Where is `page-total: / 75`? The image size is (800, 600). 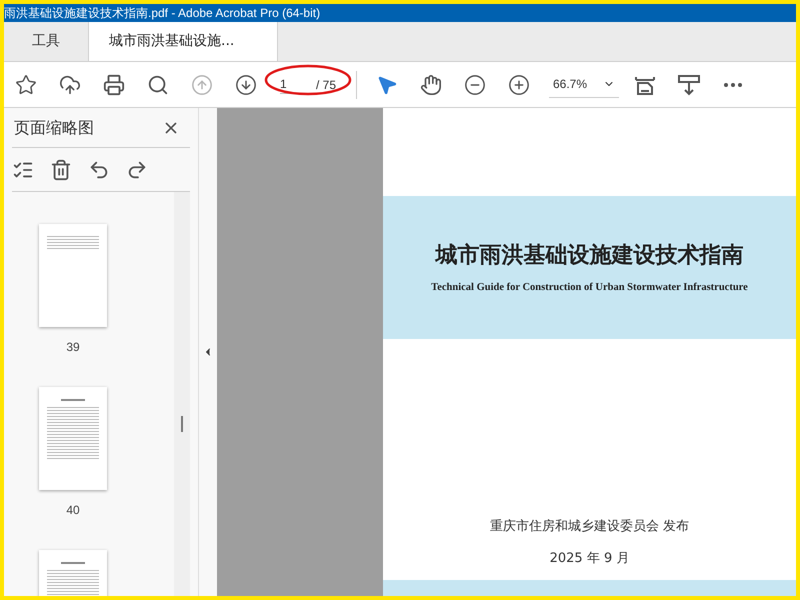 page-total: / 75 is located at coordinates (326, 85).